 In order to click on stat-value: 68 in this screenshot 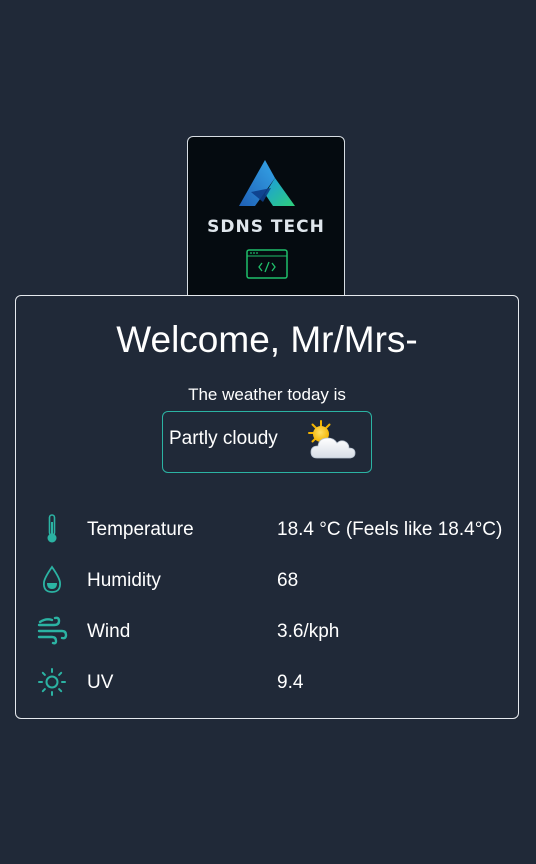, I will do `click(288, 580)`.